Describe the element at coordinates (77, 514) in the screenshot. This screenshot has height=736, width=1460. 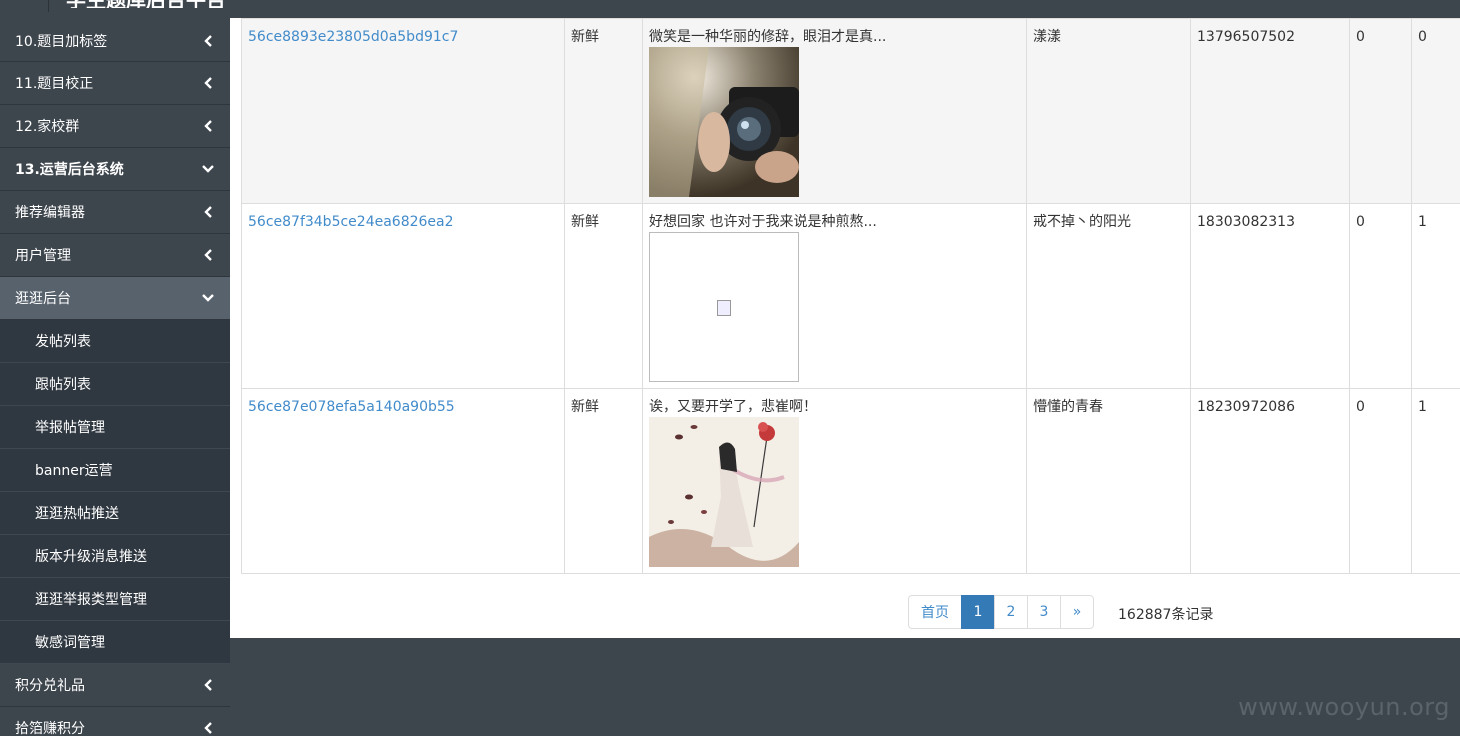
I see `sidebar-item-label: 逛逛热帖推送` at that location.